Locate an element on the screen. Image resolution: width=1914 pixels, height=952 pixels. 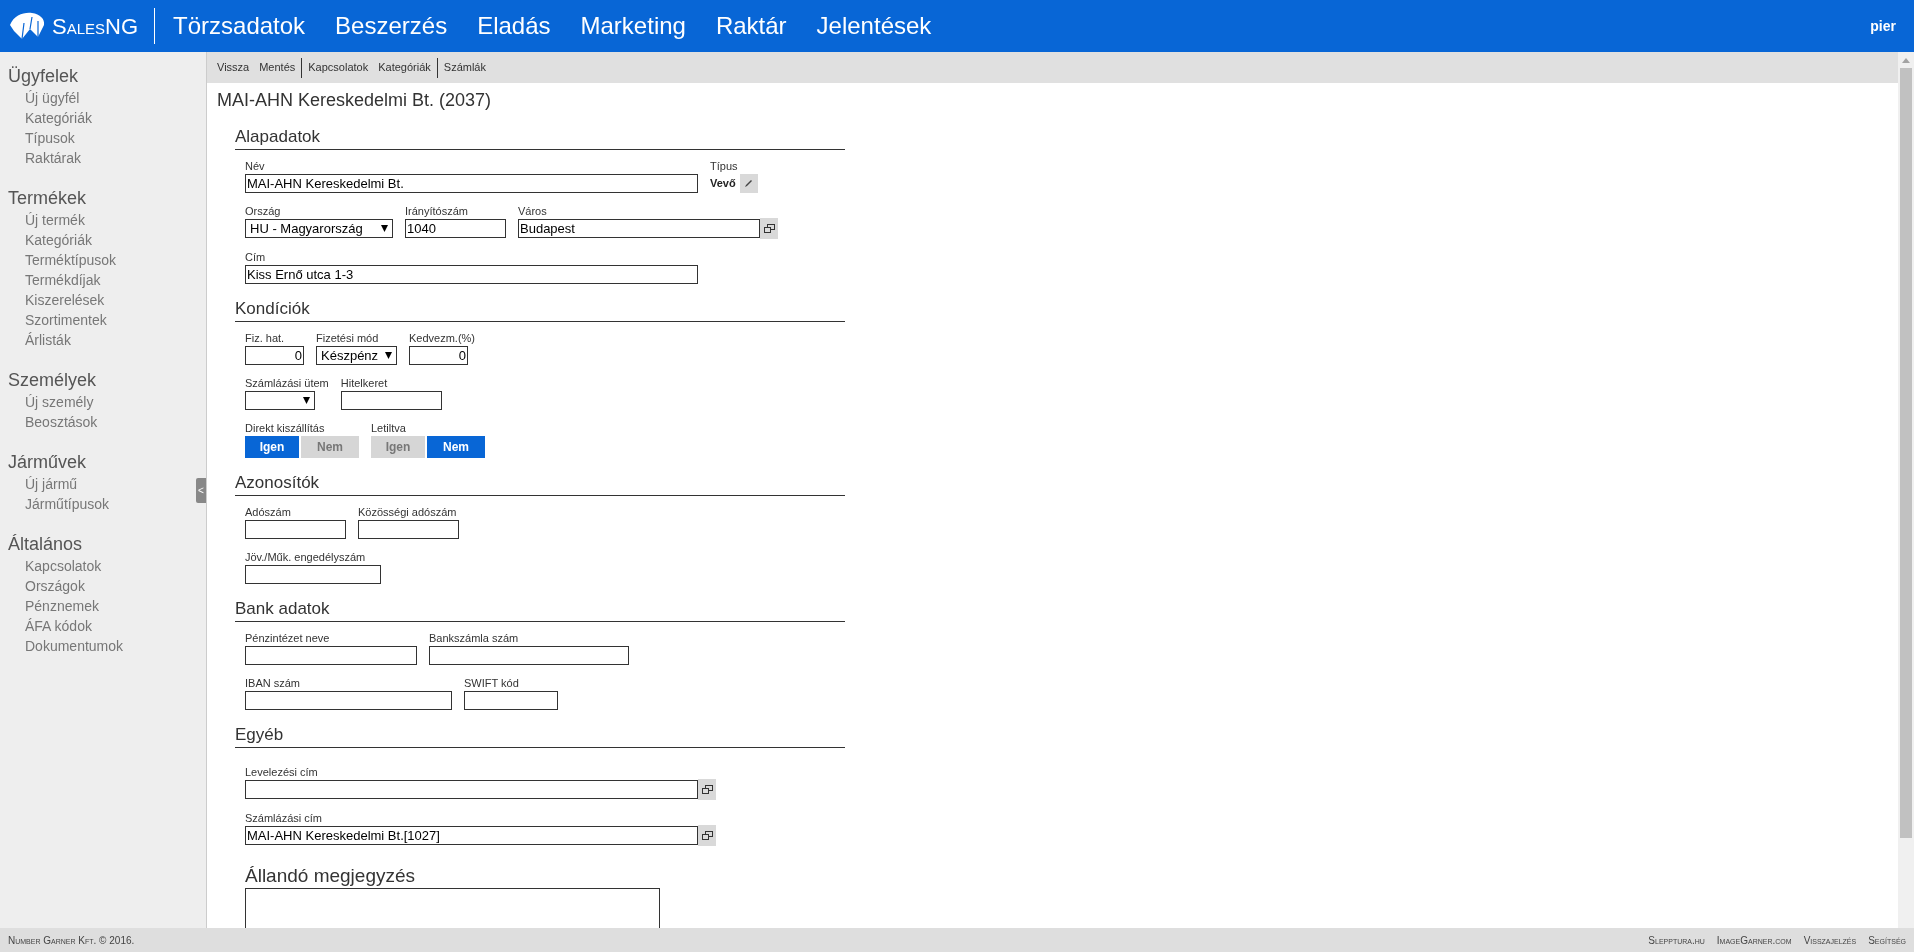
footer-link: Visszajelzés is located at coordinates (1830, 940).